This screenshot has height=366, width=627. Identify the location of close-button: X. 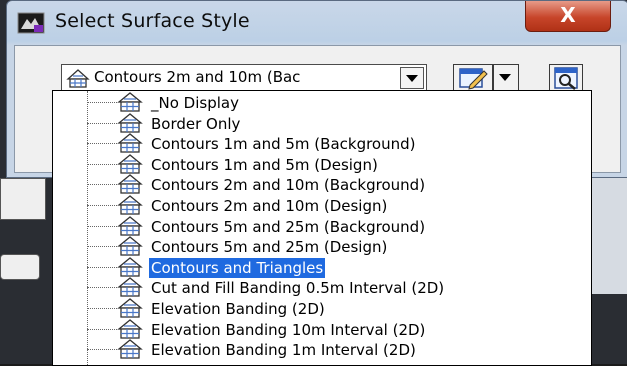
(568, 16).